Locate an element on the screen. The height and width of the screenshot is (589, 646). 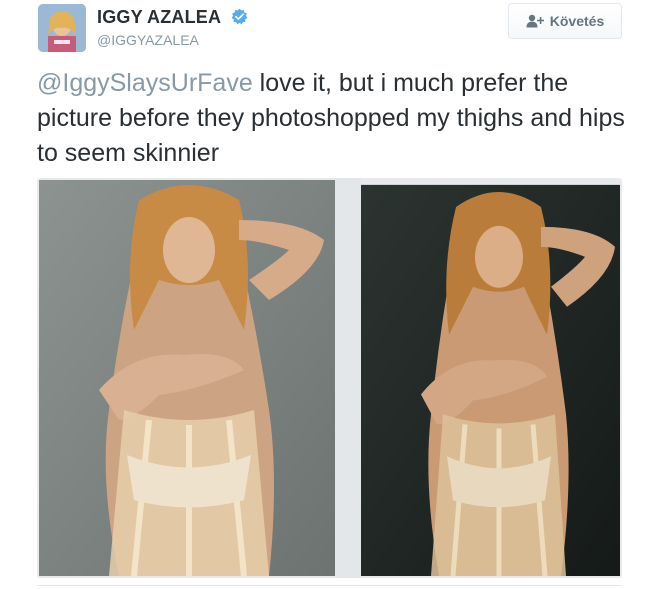
follow-button-label: Követés is located at coordinates (577, 21).